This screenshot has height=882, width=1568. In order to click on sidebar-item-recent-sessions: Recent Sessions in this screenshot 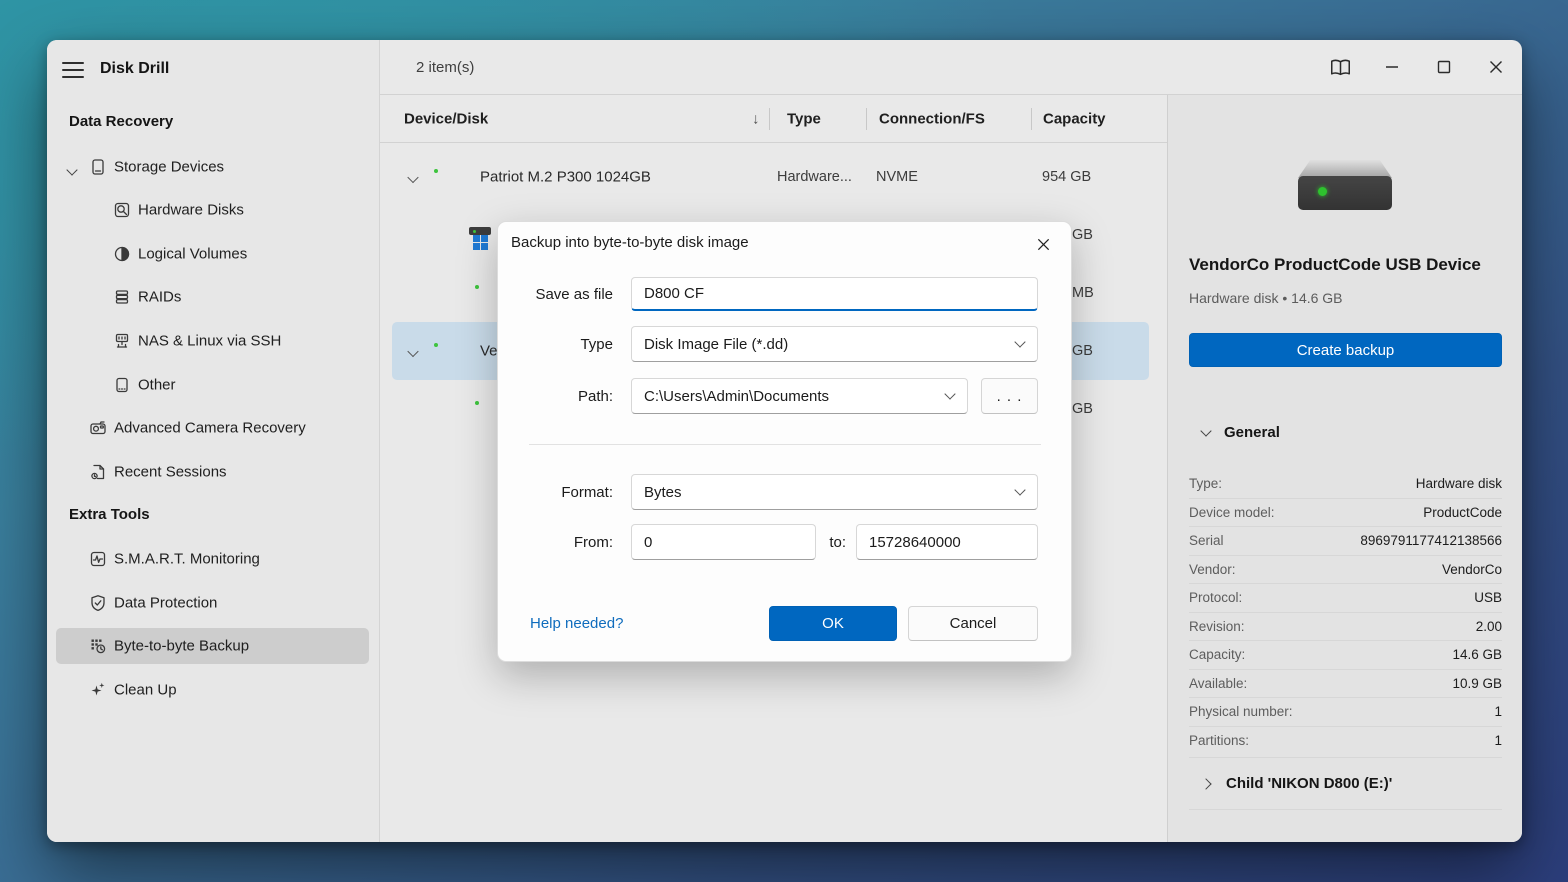, I will do `click(212, 472)`.